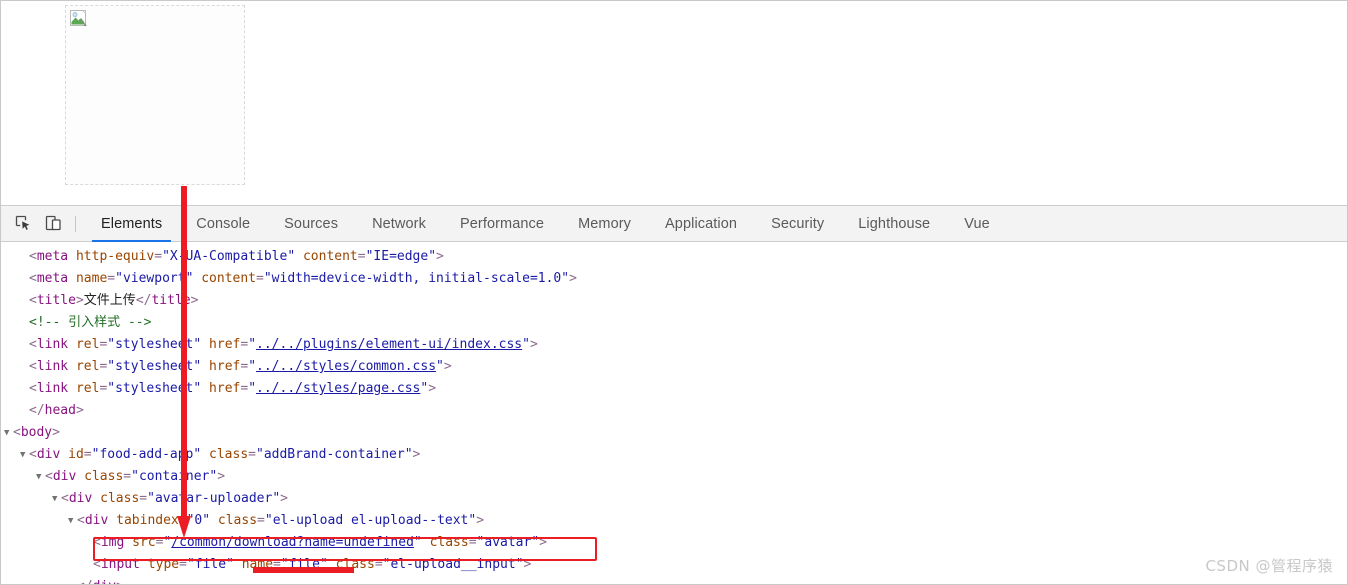 The height and width of the screenshot is (585, 1348). I want to click on dom-line: </head>, so click(674, 411).